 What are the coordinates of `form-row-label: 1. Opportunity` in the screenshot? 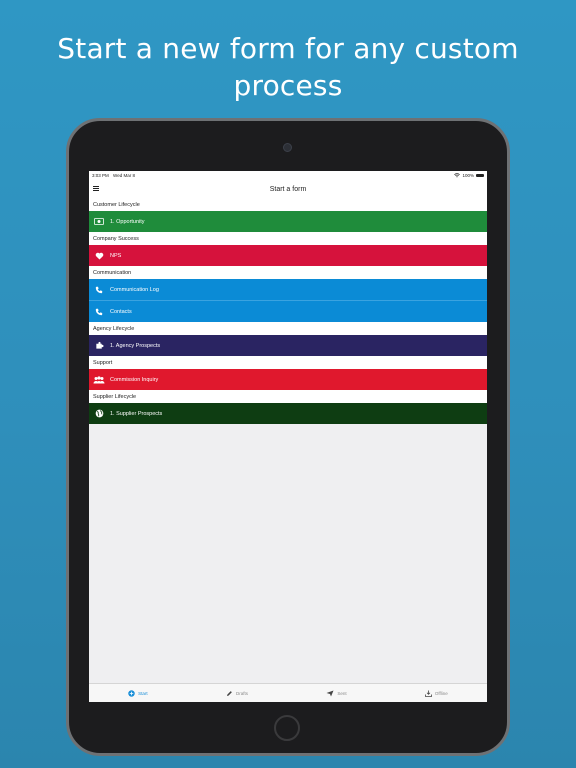 It's located at (127, 221).